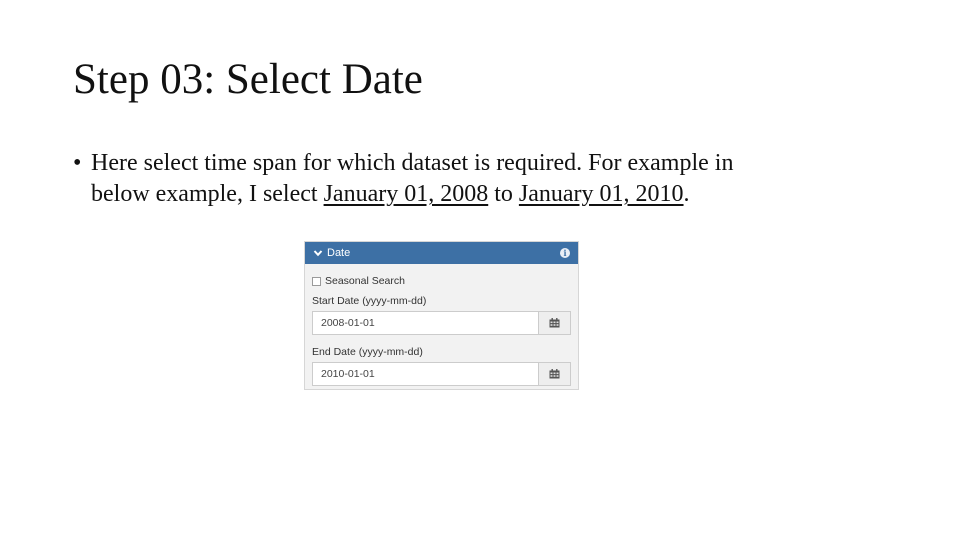  I want to click on end-date-row, so click(441, 374).